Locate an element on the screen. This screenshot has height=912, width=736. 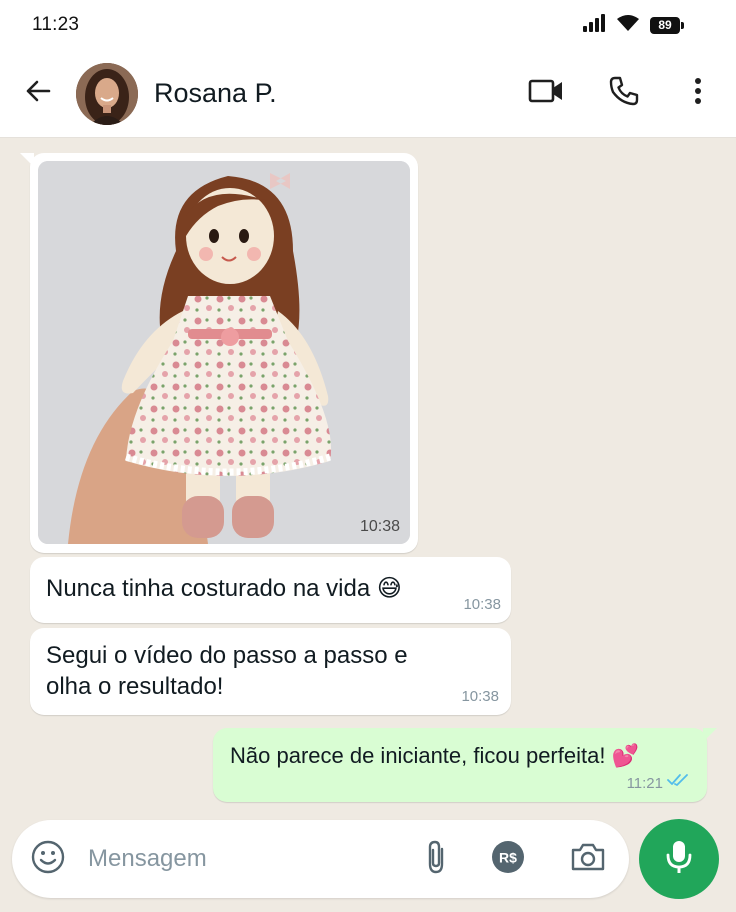
status-bar: 11:23 89 is located at coordinates (368, 25).